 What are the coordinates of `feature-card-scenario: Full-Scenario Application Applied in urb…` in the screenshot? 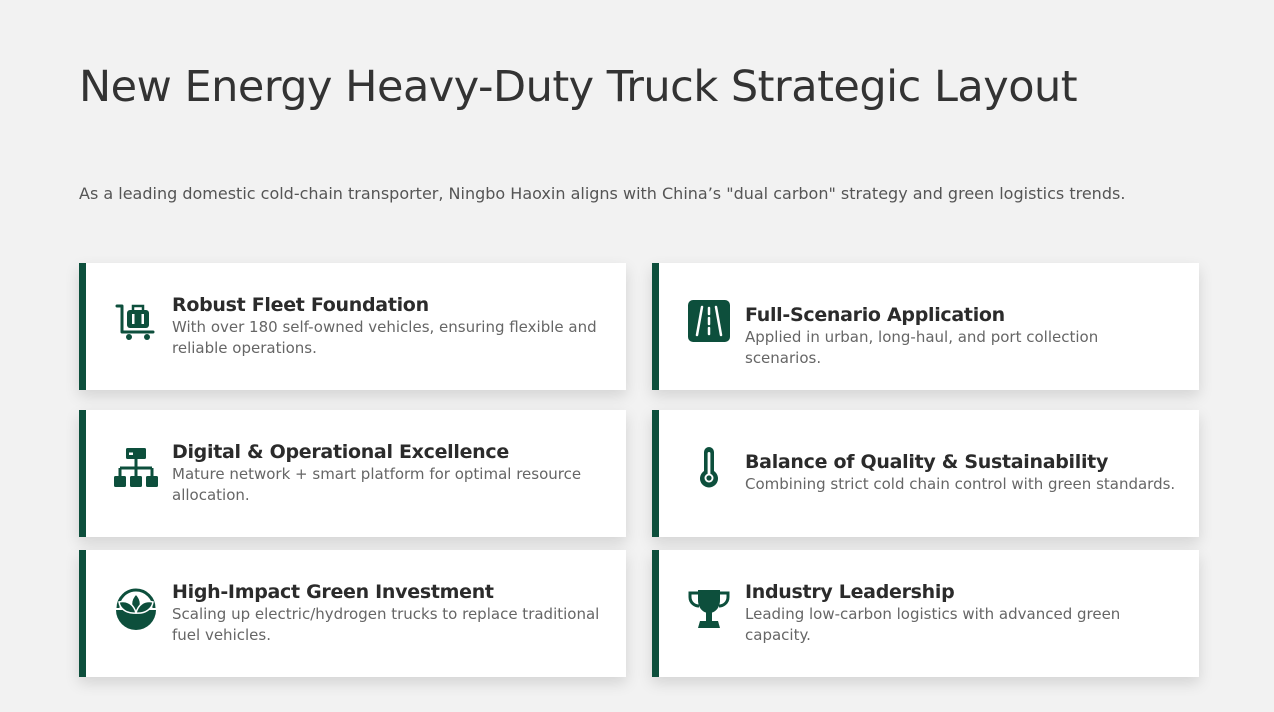 It's located at (925, 326).